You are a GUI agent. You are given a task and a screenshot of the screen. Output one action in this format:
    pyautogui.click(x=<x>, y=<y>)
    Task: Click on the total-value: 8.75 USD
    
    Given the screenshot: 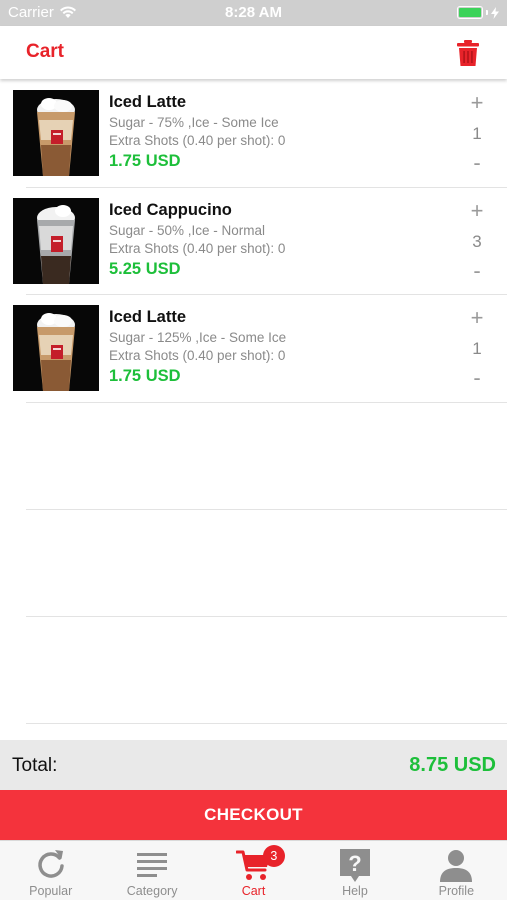 What is the action you would take?
    pyautogui.click(x=452, y=765)
    